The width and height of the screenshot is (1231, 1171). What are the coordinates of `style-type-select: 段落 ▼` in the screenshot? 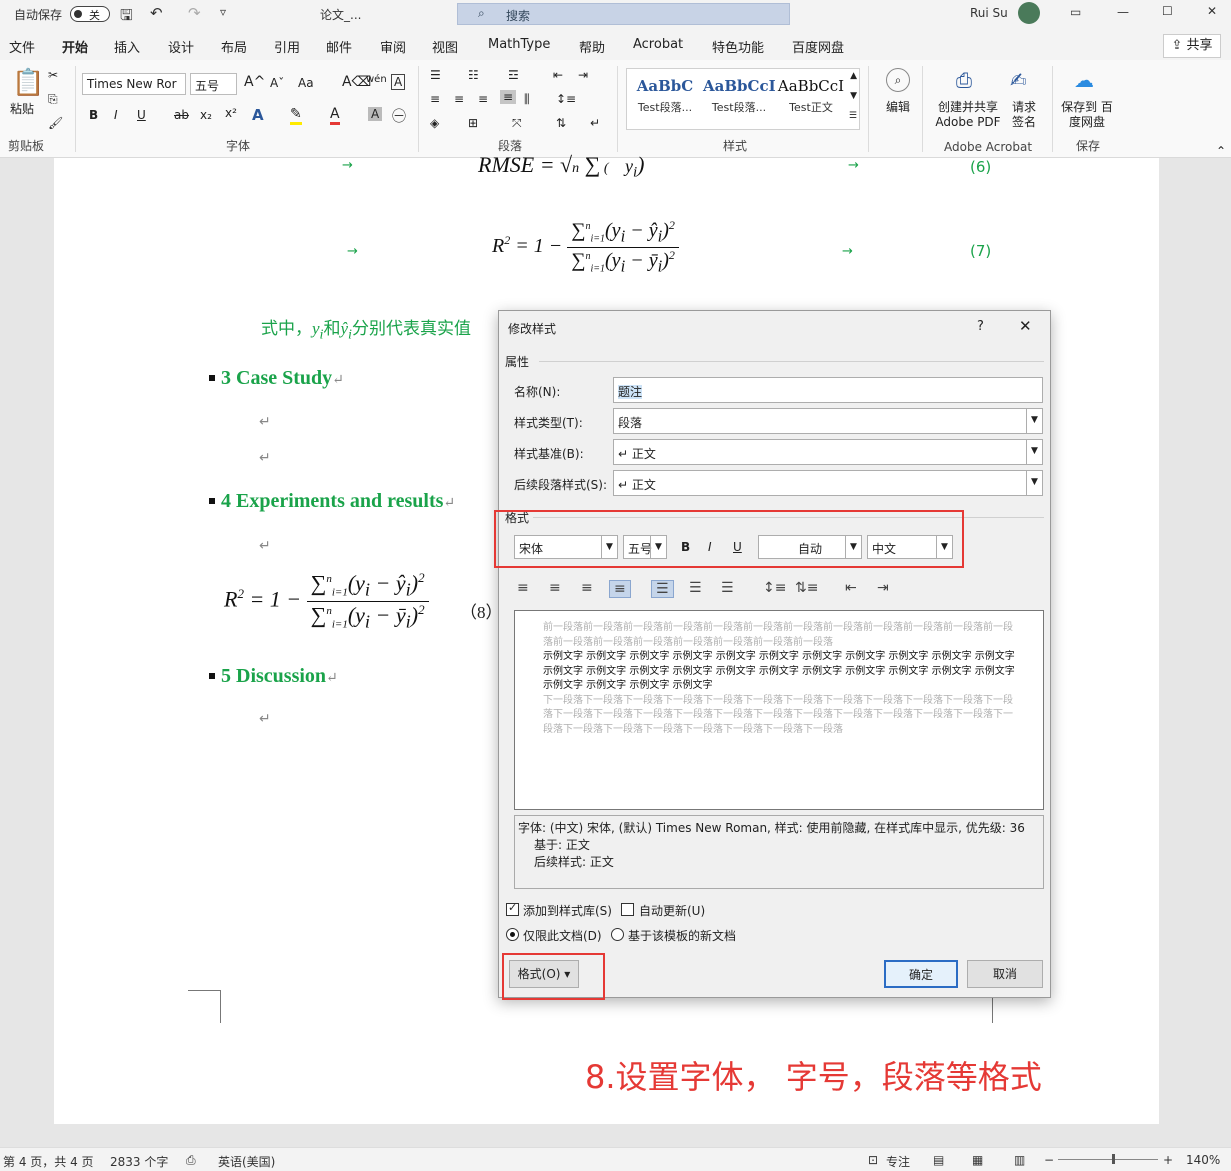 It's located at (828, 421).